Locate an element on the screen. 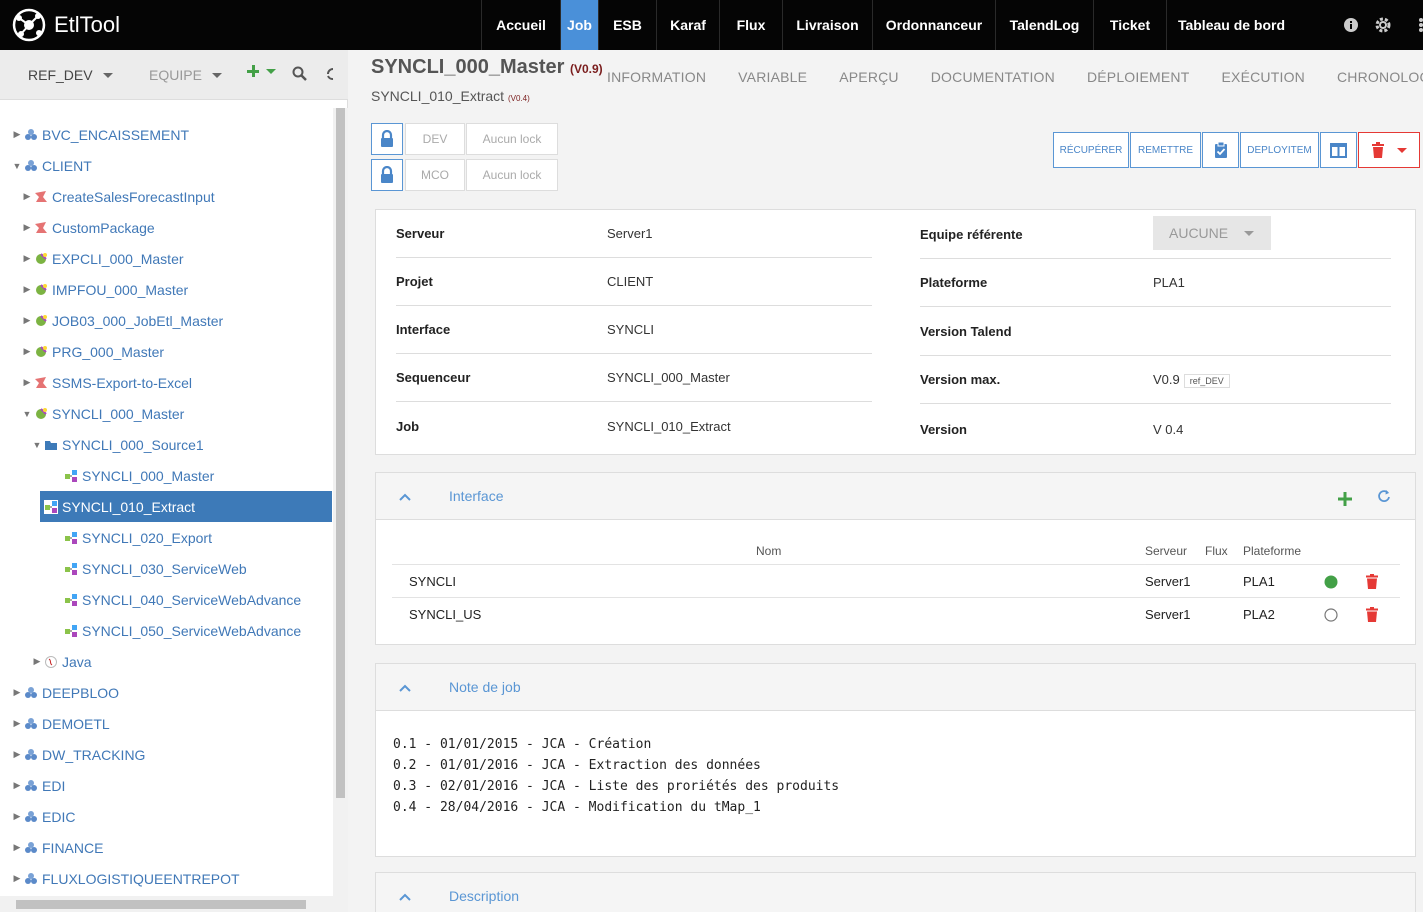 This screenshot has height=912, width=1423. remettre-button: REMETTRE is located at coordinates (1165, 150).